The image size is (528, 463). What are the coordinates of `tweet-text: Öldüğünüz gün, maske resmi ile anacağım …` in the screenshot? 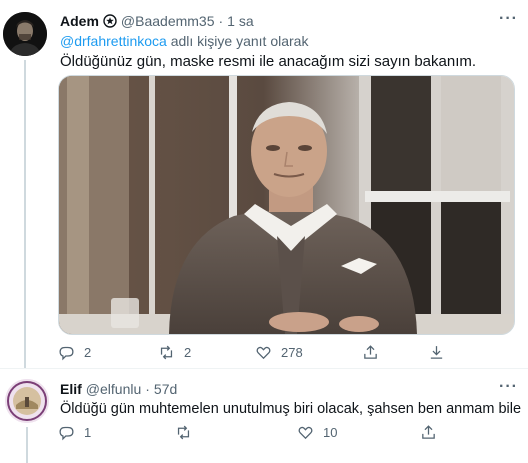 It's located at (268, 61).